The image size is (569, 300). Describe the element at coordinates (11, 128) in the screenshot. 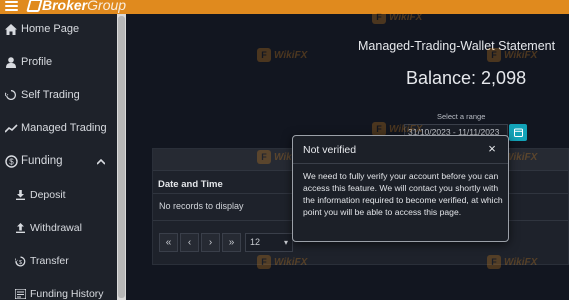

I see `chart-line-icon` at that location.